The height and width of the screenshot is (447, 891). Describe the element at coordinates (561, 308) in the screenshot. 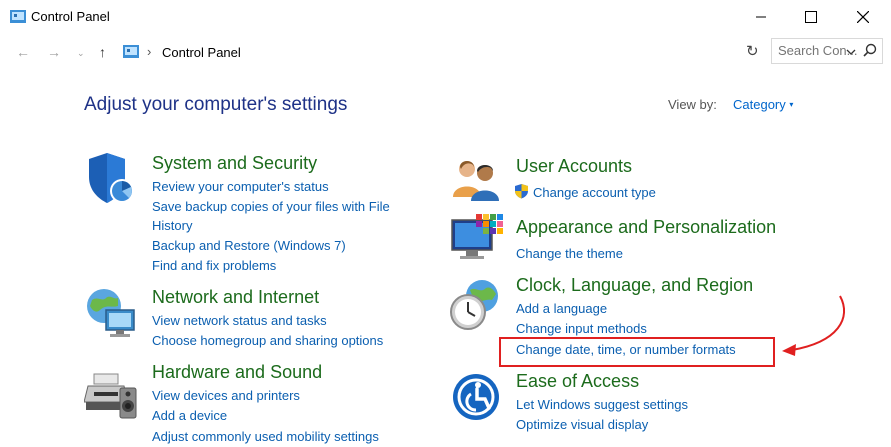

I see `link-add-language: Add a language` at that location.